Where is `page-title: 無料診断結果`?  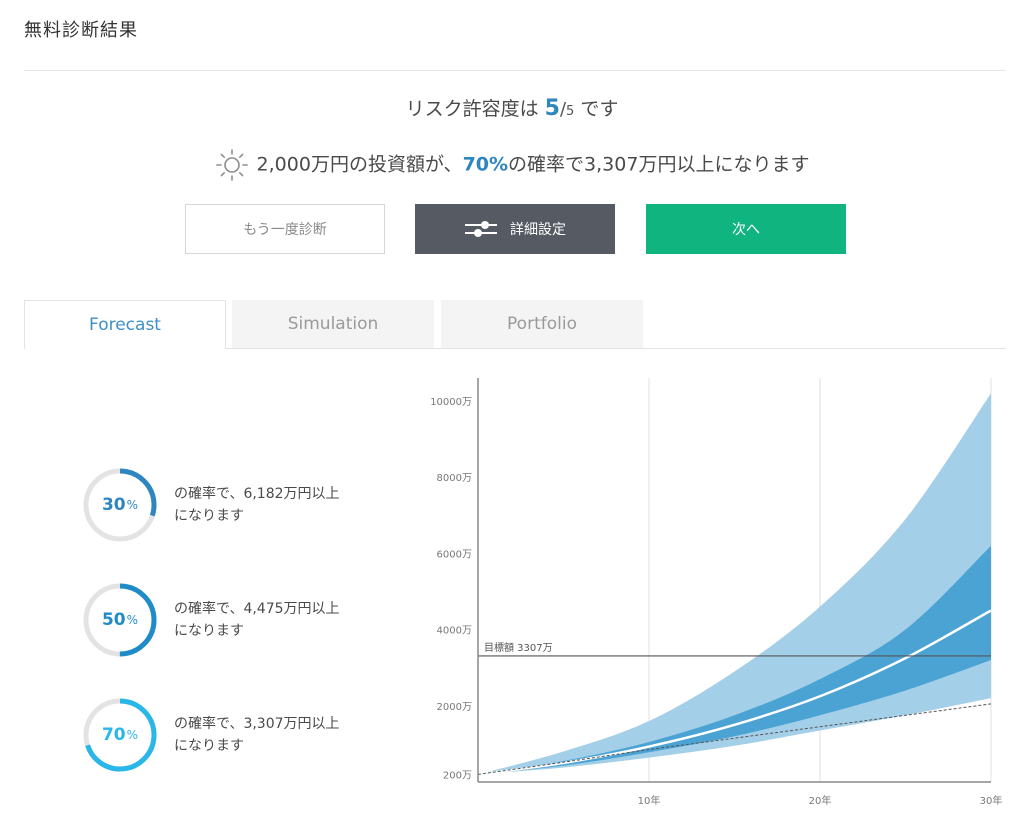
page-title: 無料診断結果 is located at coordinates (81, 30).